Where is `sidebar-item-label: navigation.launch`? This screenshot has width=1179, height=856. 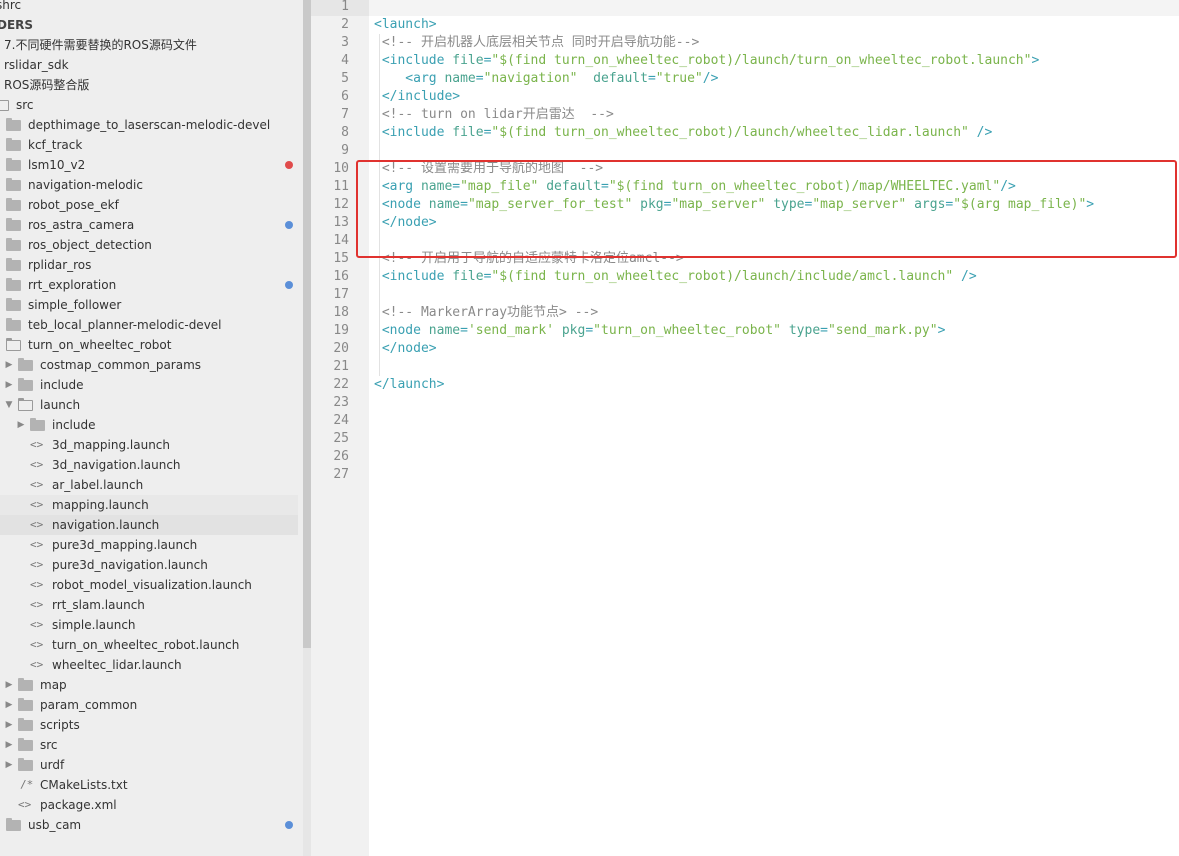 sidebar-item-label: navigation.launch is located at coordinates (106, 525).